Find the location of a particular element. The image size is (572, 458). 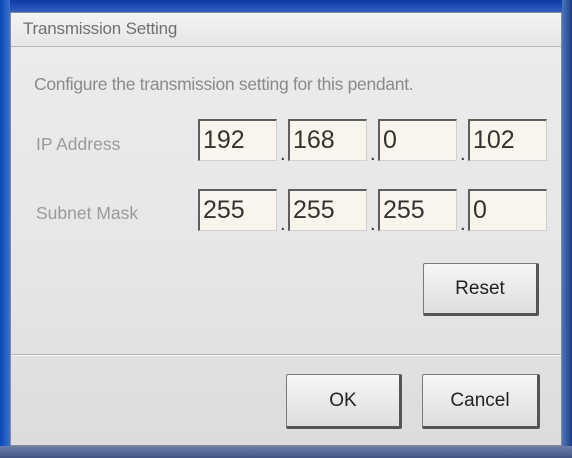

subnet-mask-label: Subnet Mask is located at coordinates (87, 213).